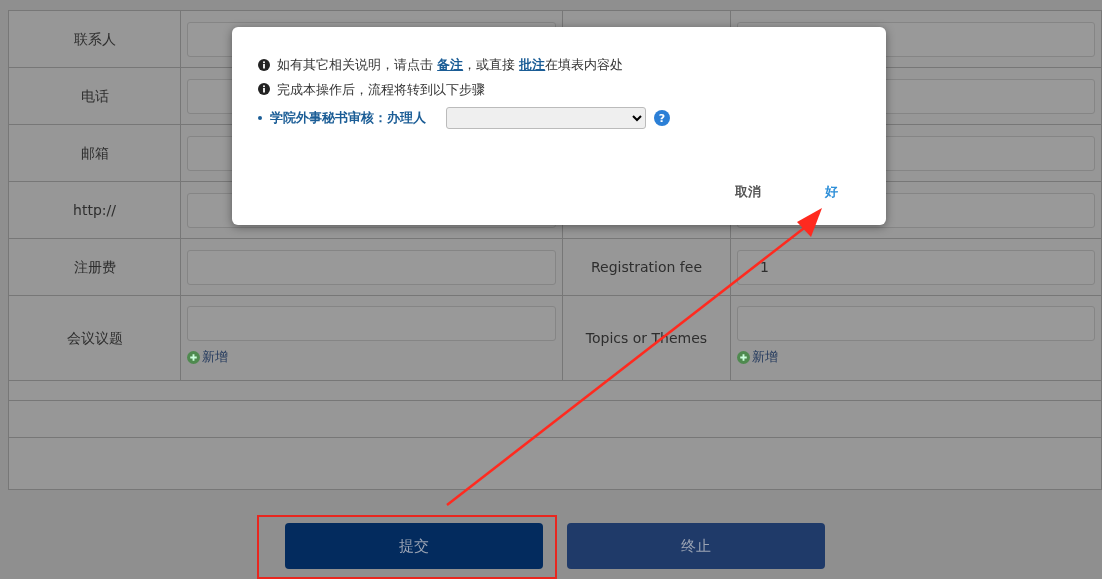 Image resolution: width=1102 pixels, height=579 pixels. Describe the element at coordinates (260, 118) in the screenshot. I see `bullet-icon` at that location.